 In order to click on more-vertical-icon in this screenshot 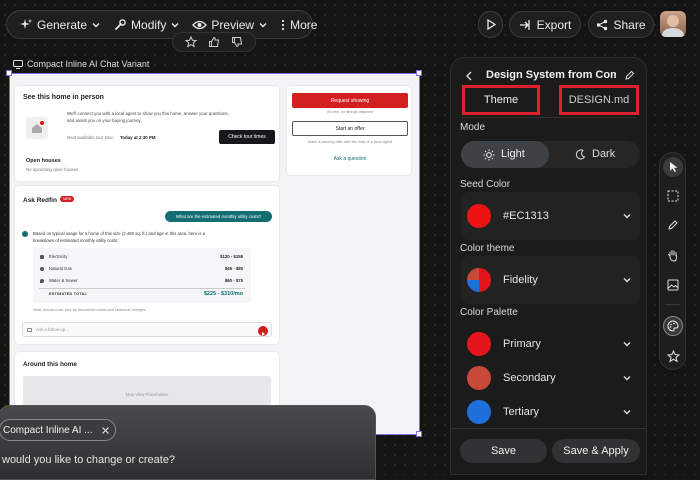, I will do `click(283, 24)`.